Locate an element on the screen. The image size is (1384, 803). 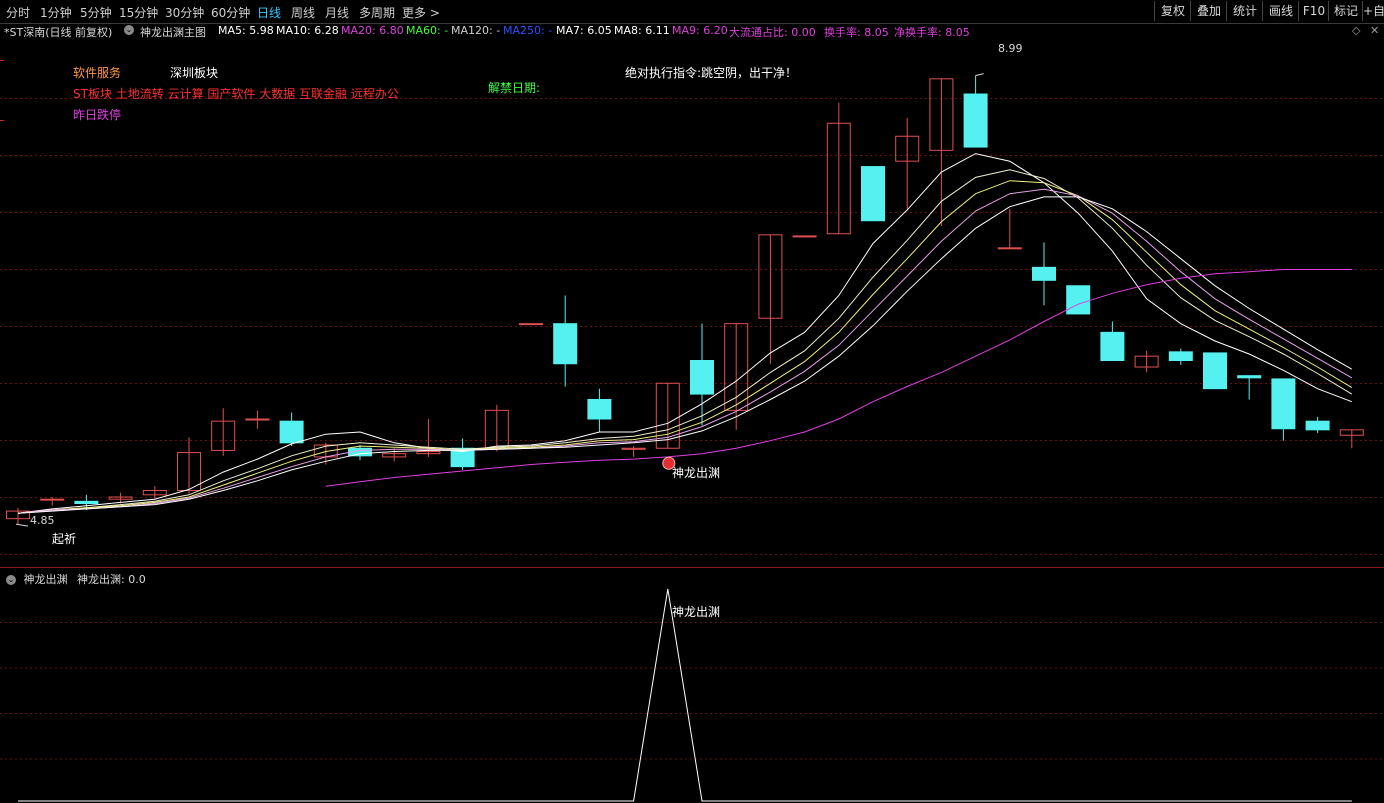
ma120-value: MA120: - is located at coordinates (476, 30).